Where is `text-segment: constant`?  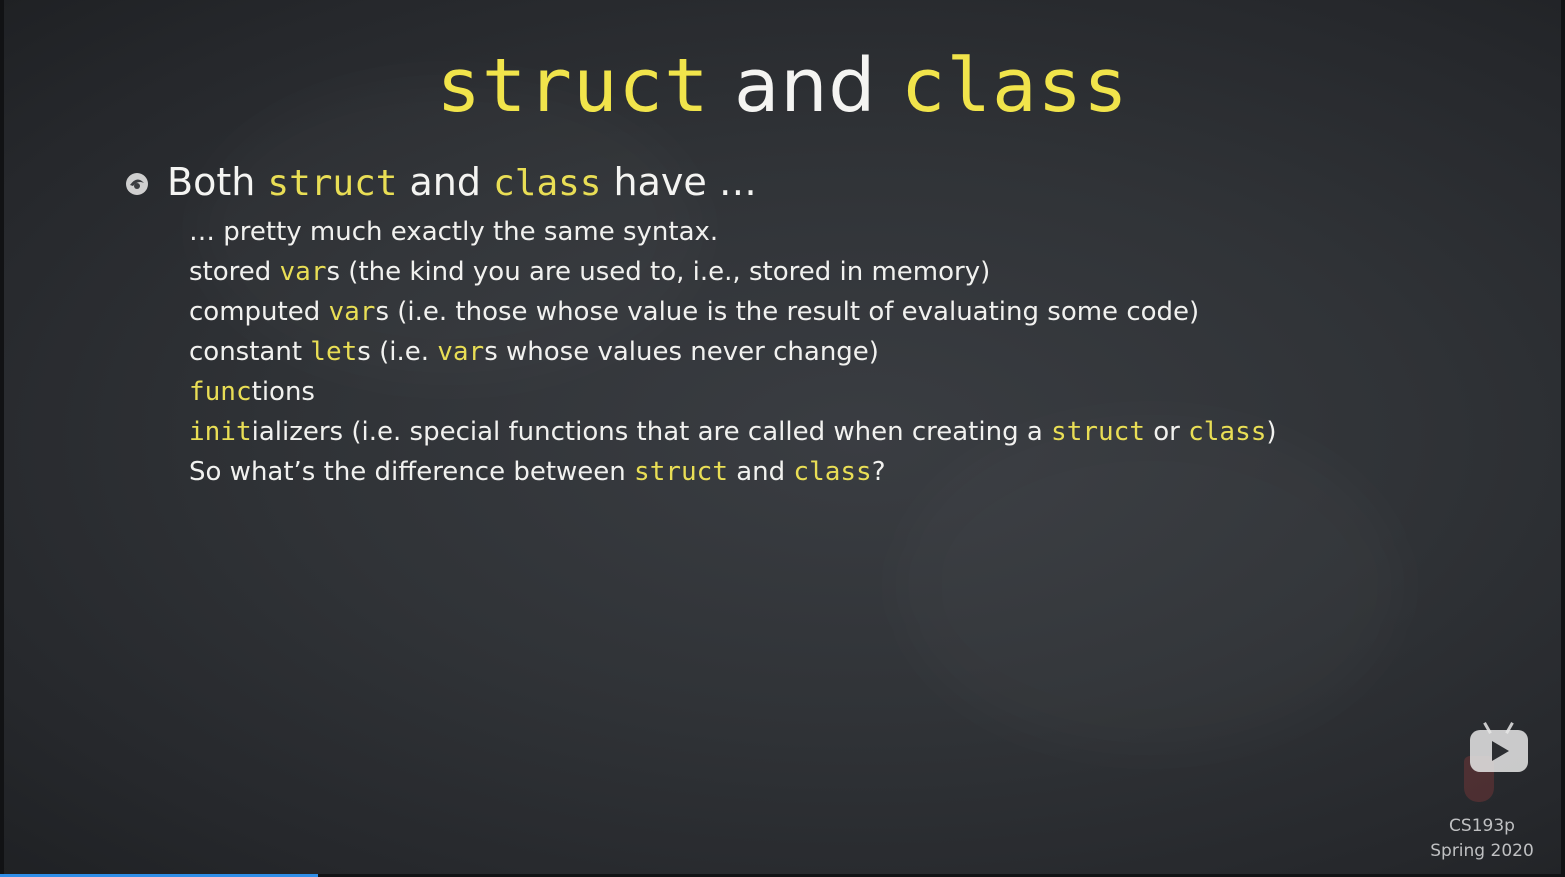
text-segment: constant is located at coordinates (250, 352).